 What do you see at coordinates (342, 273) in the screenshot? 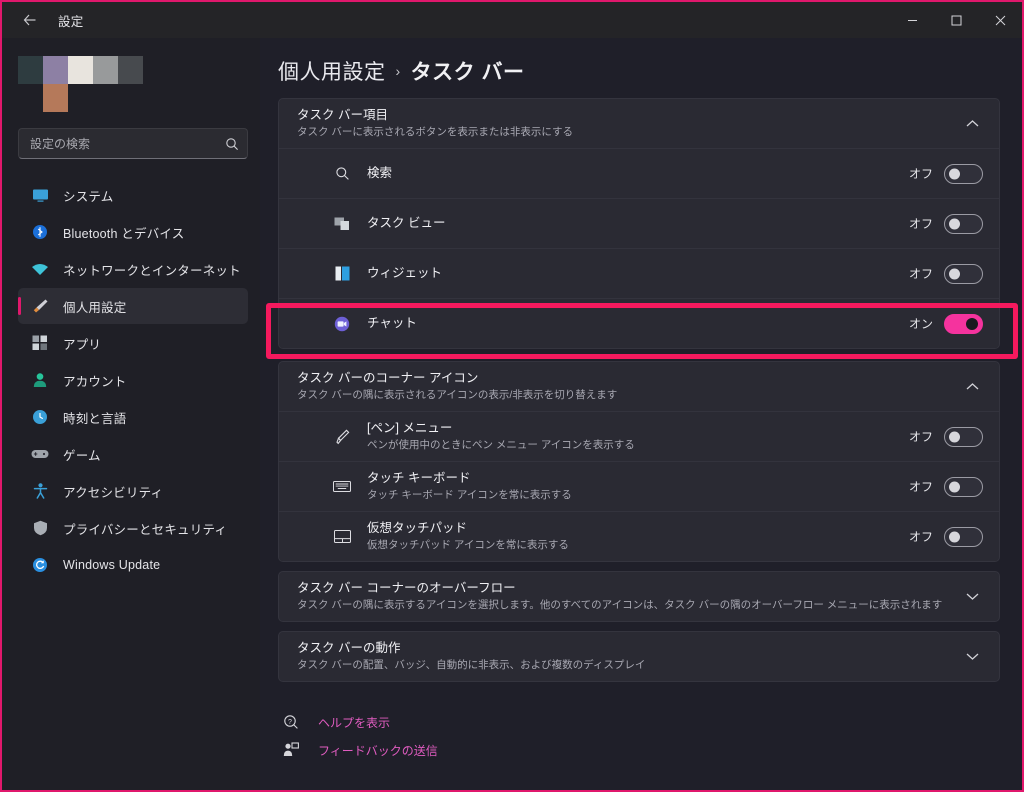
I see `widgets-icon` at bounding box center [342, 273].